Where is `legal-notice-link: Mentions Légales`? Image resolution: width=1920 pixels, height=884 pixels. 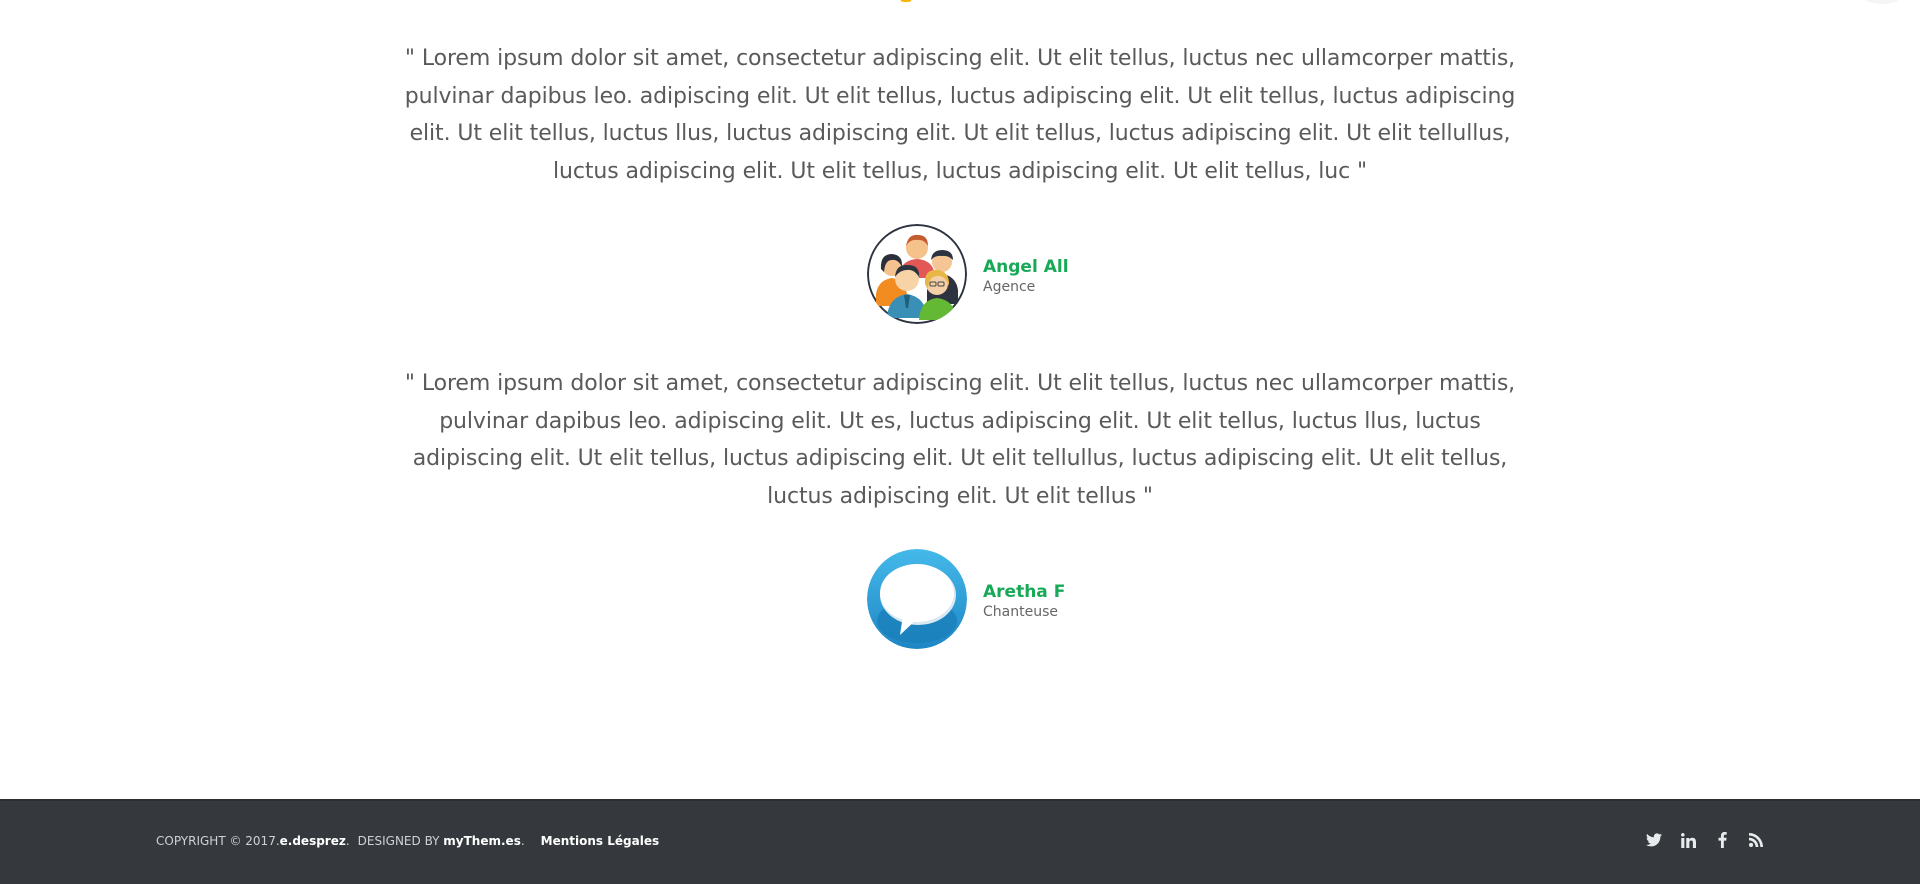 legal-notice-link: Mentions Légales is located at coordinates (600, 841).